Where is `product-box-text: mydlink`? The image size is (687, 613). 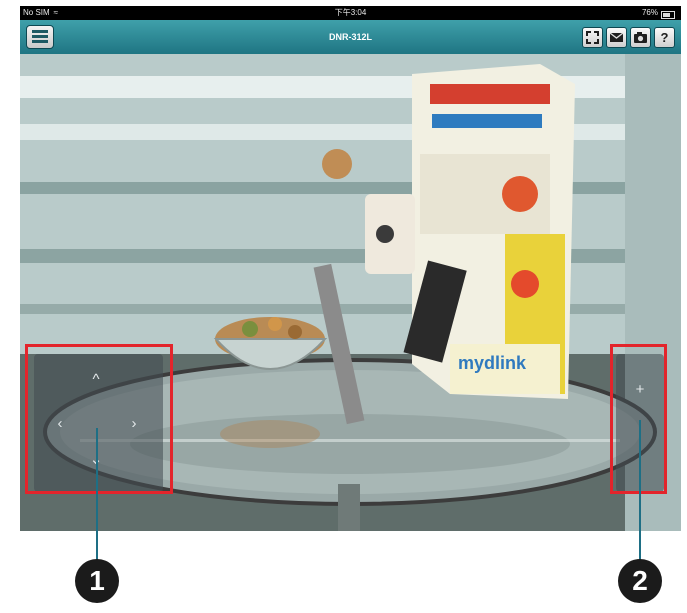 product-box-text: mydlink is located at coordinates (492, 363).